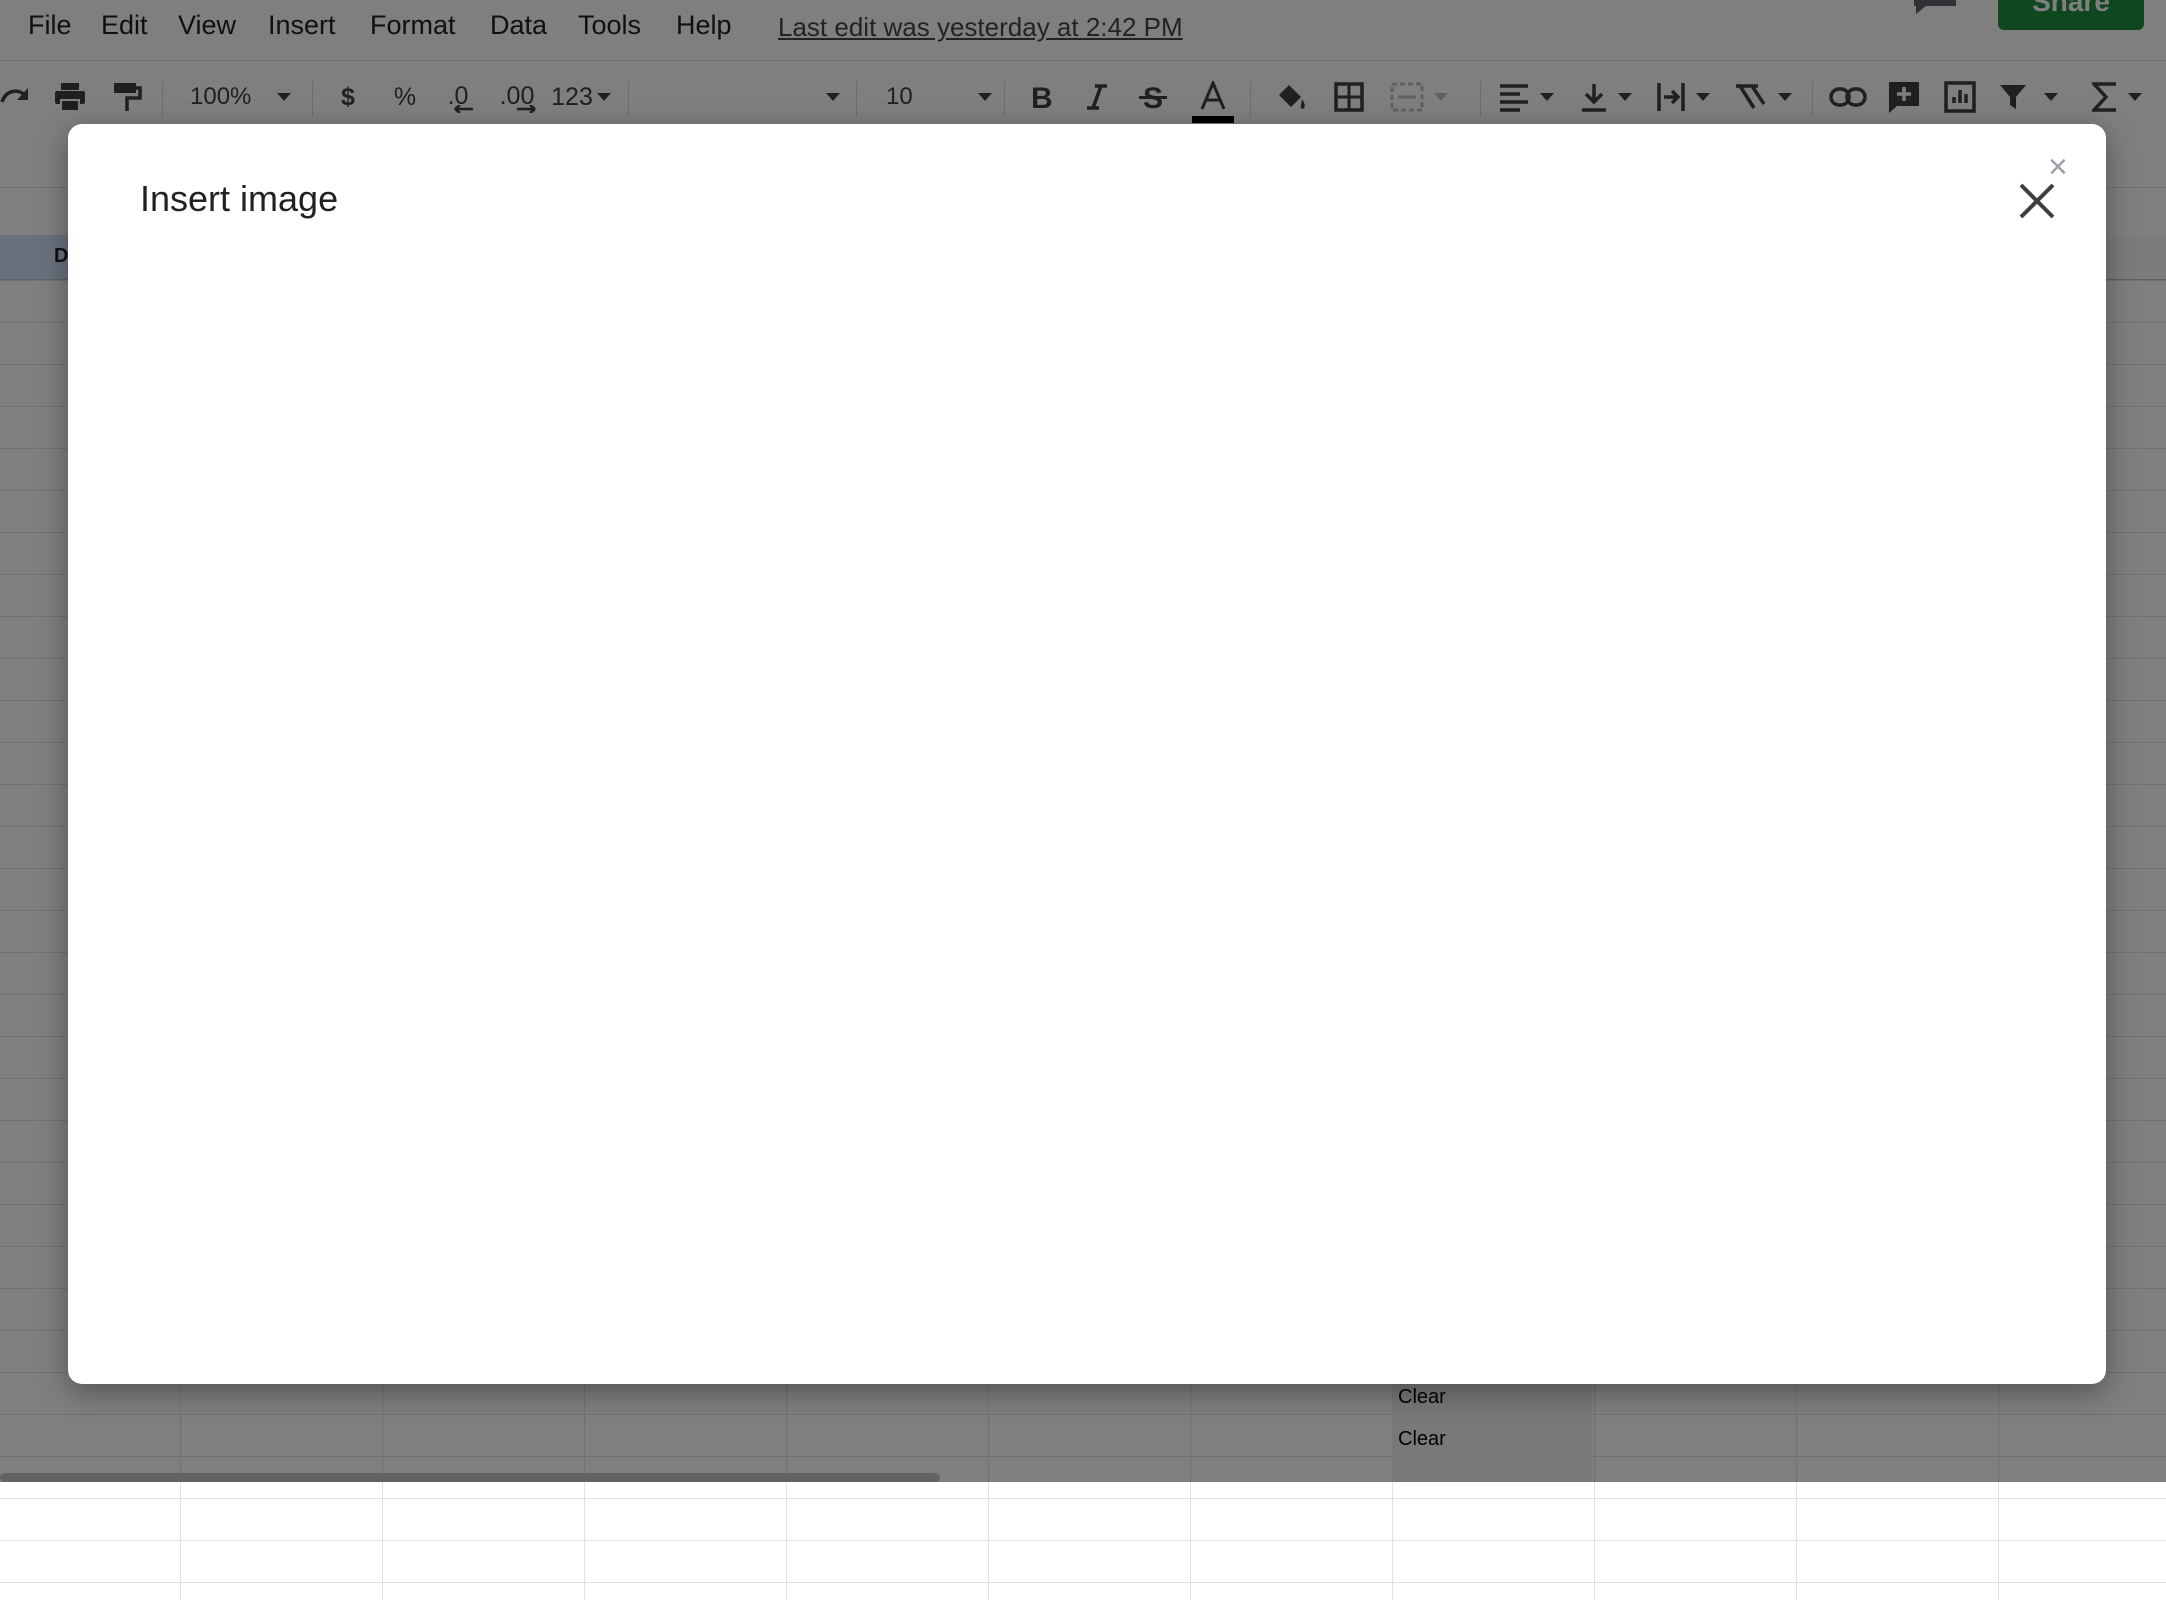  Describe the element at coordinates (2037, 201) in the screenshot. I see `close-icon` at that location.